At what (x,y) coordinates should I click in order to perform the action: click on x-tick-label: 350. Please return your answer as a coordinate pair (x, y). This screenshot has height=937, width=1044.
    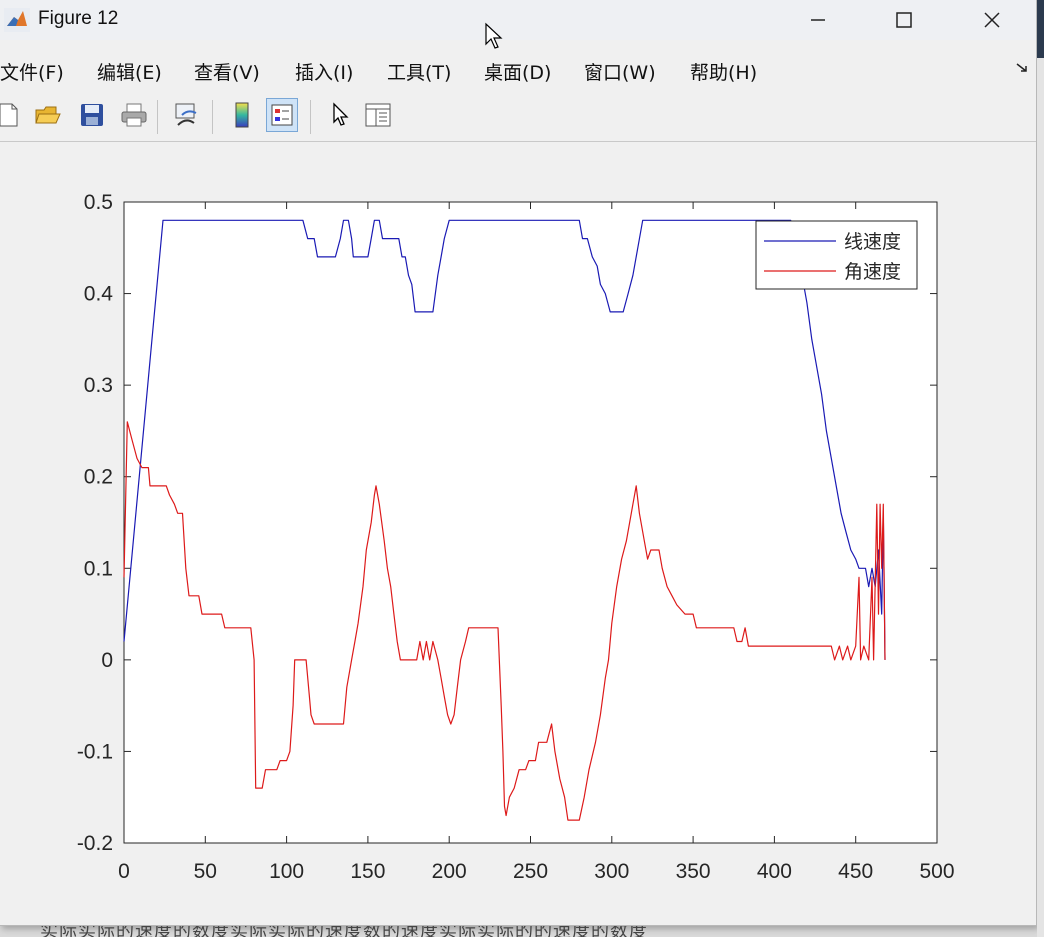
    Looking at the image, I should click on (693, 871).